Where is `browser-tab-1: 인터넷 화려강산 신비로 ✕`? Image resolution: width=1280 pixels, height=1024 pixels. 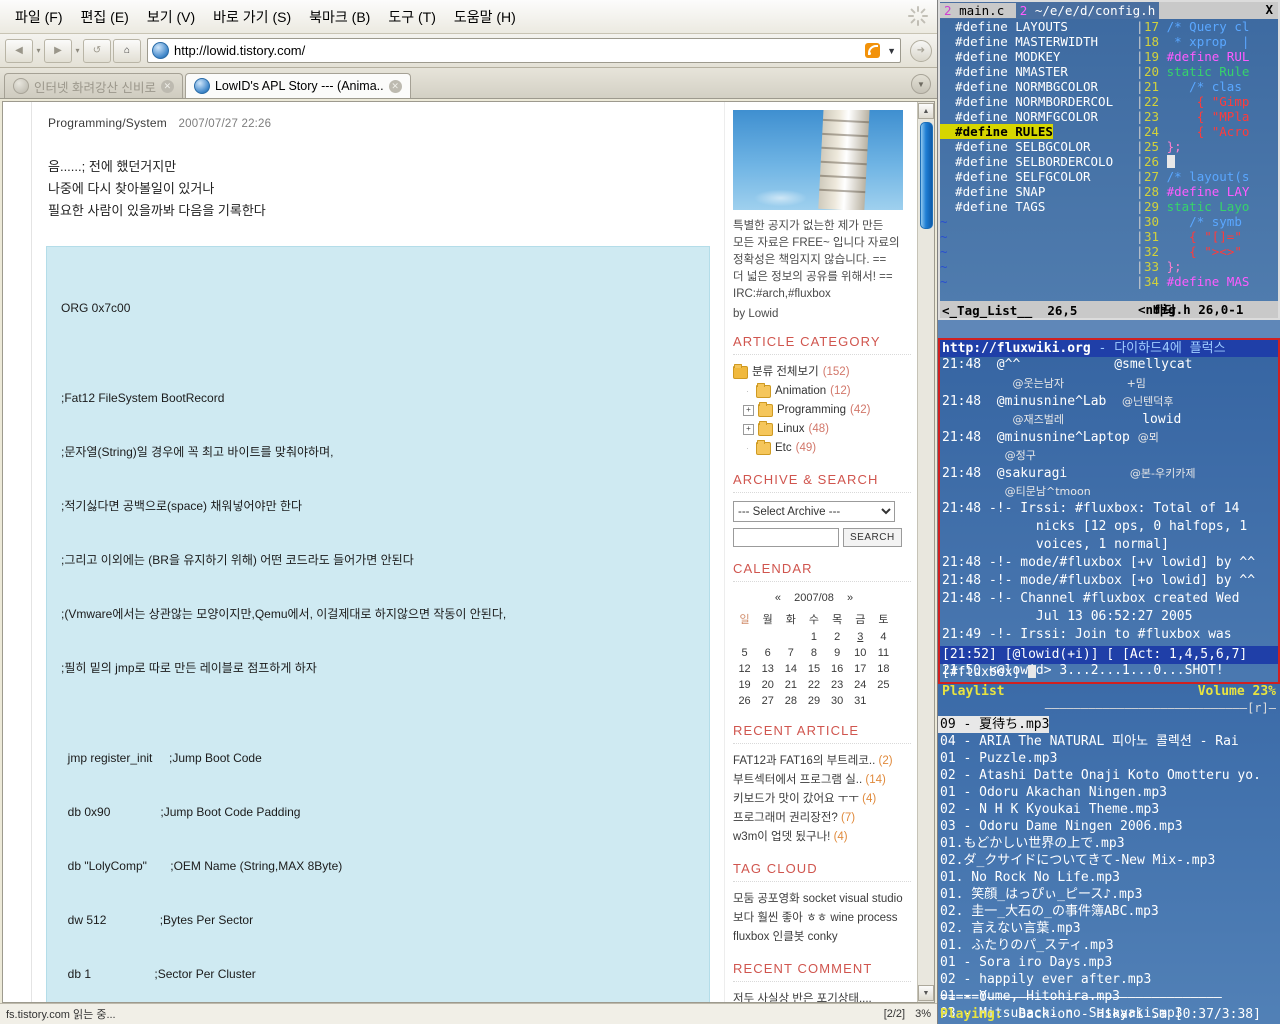 browser-tab-1: 인터넷 화려강산 신비로 ✕ is located at coordinates (93, 85).